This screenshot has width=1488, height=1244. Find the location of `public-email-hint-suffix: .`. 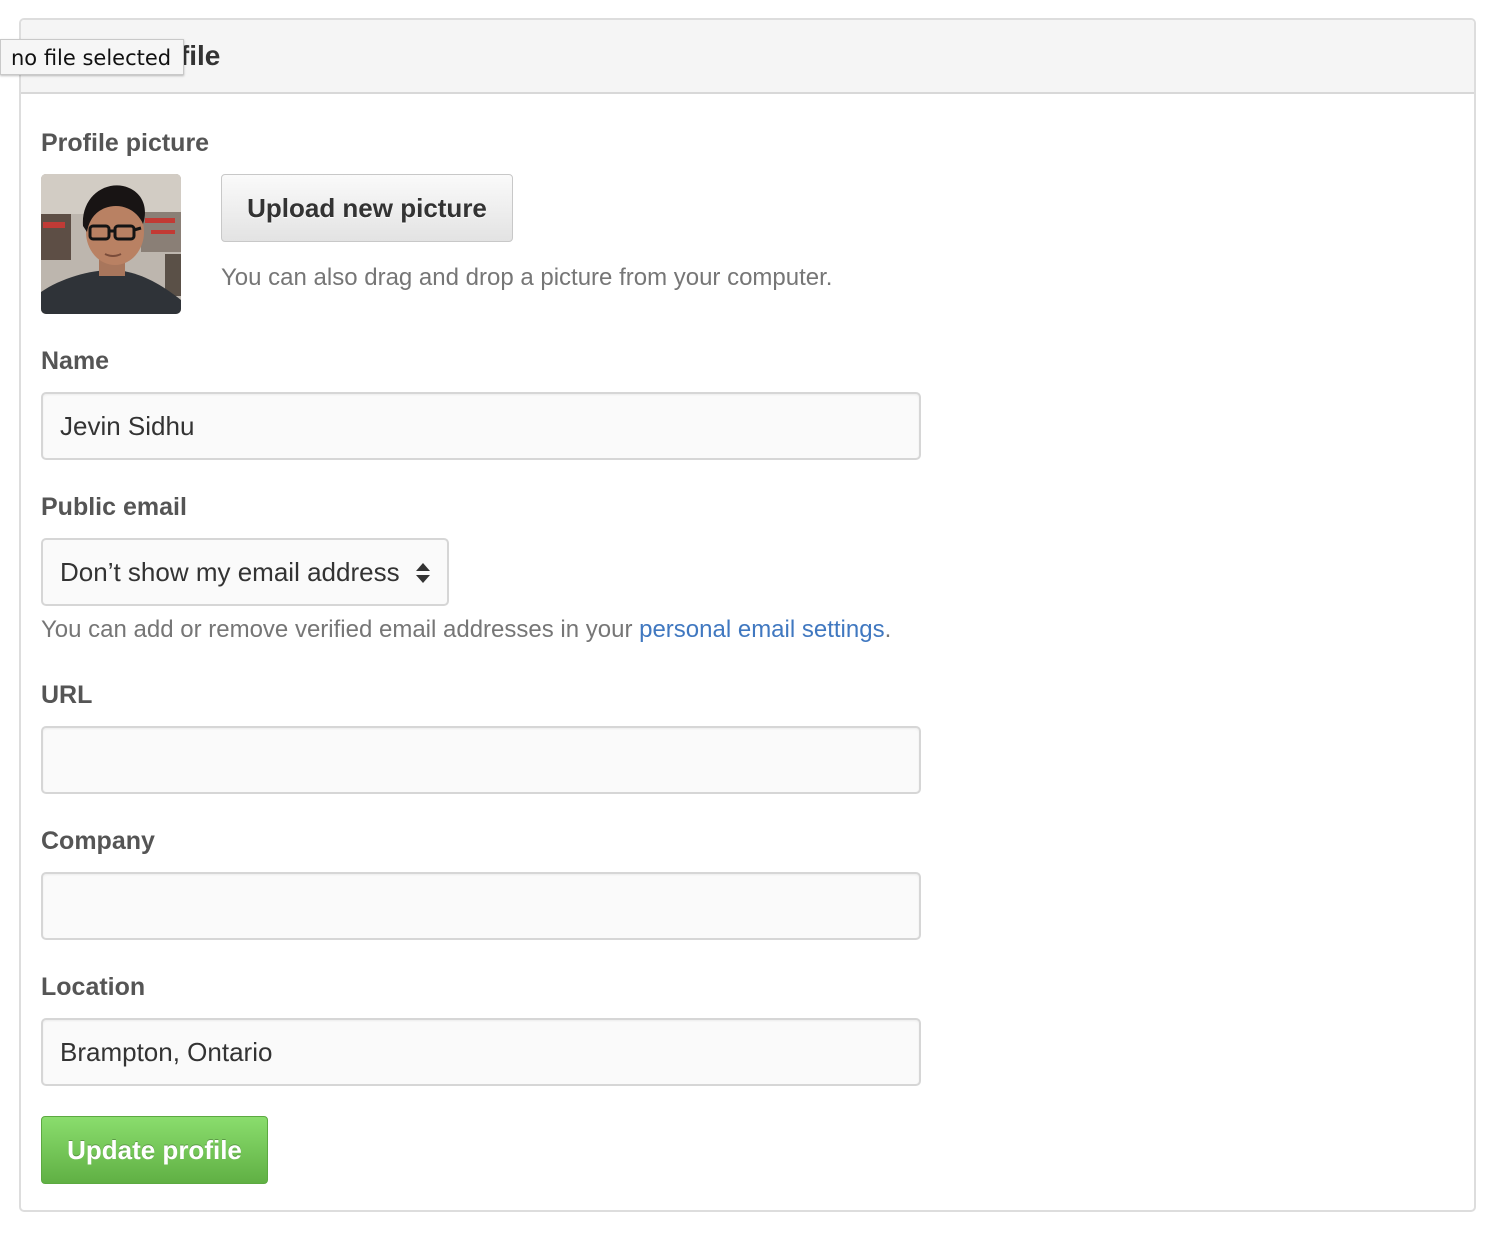

public-email-hint-suffix: . is located at coordinates (888, 629).